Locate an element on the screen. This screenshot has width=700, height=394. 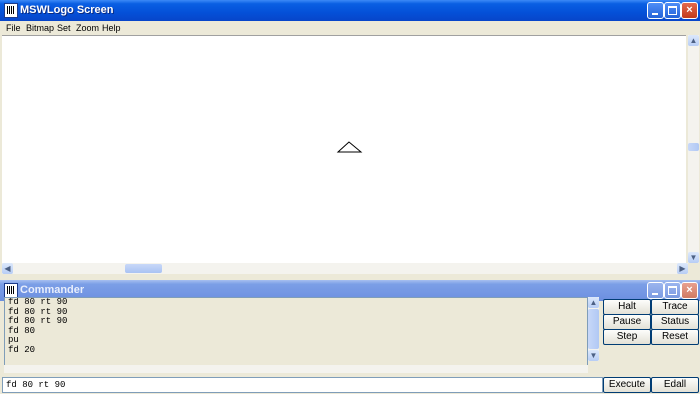
history-line: pu is located at coordinates (296, 340).